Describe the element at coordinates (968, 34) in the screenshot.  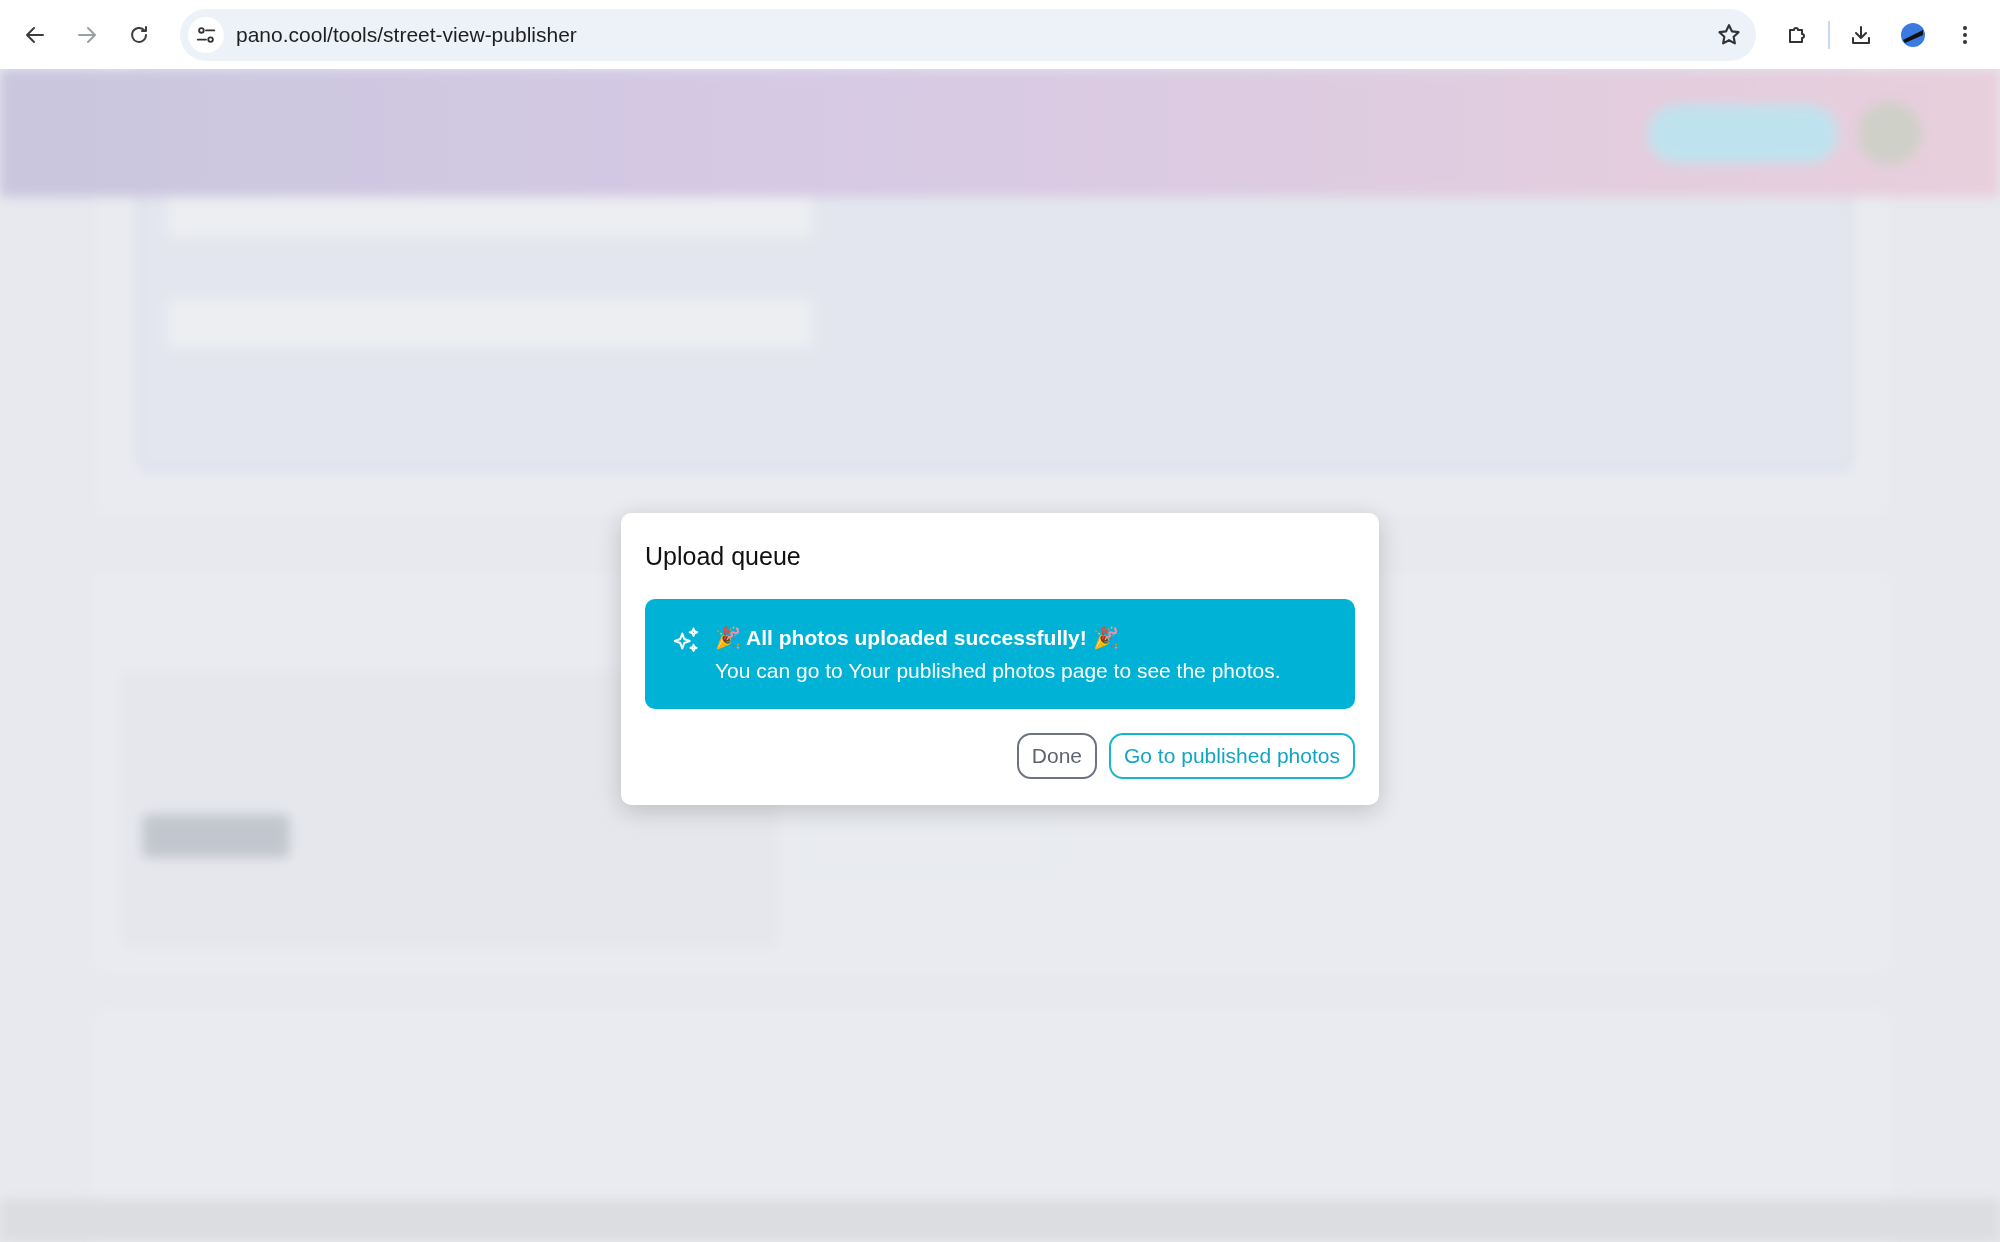
I see `address-bar: pano.cool/tools/street-view-publisher` at that location.